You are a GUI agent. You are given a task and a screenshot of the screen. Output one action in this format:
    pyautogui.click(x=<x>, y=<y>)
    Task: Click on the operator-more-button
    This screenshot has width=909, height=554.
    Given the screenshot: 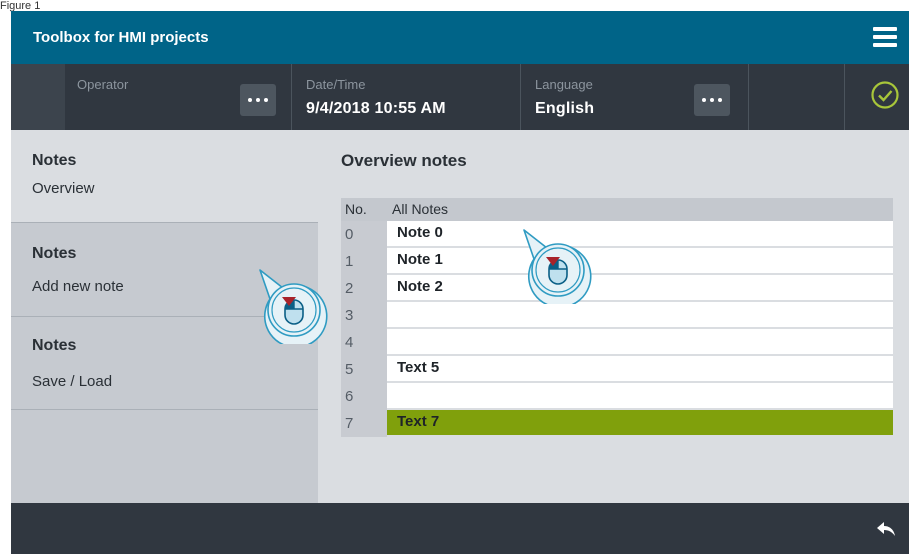 What is the action you would take?
    pyautogui.click(x=258, y=100)
    